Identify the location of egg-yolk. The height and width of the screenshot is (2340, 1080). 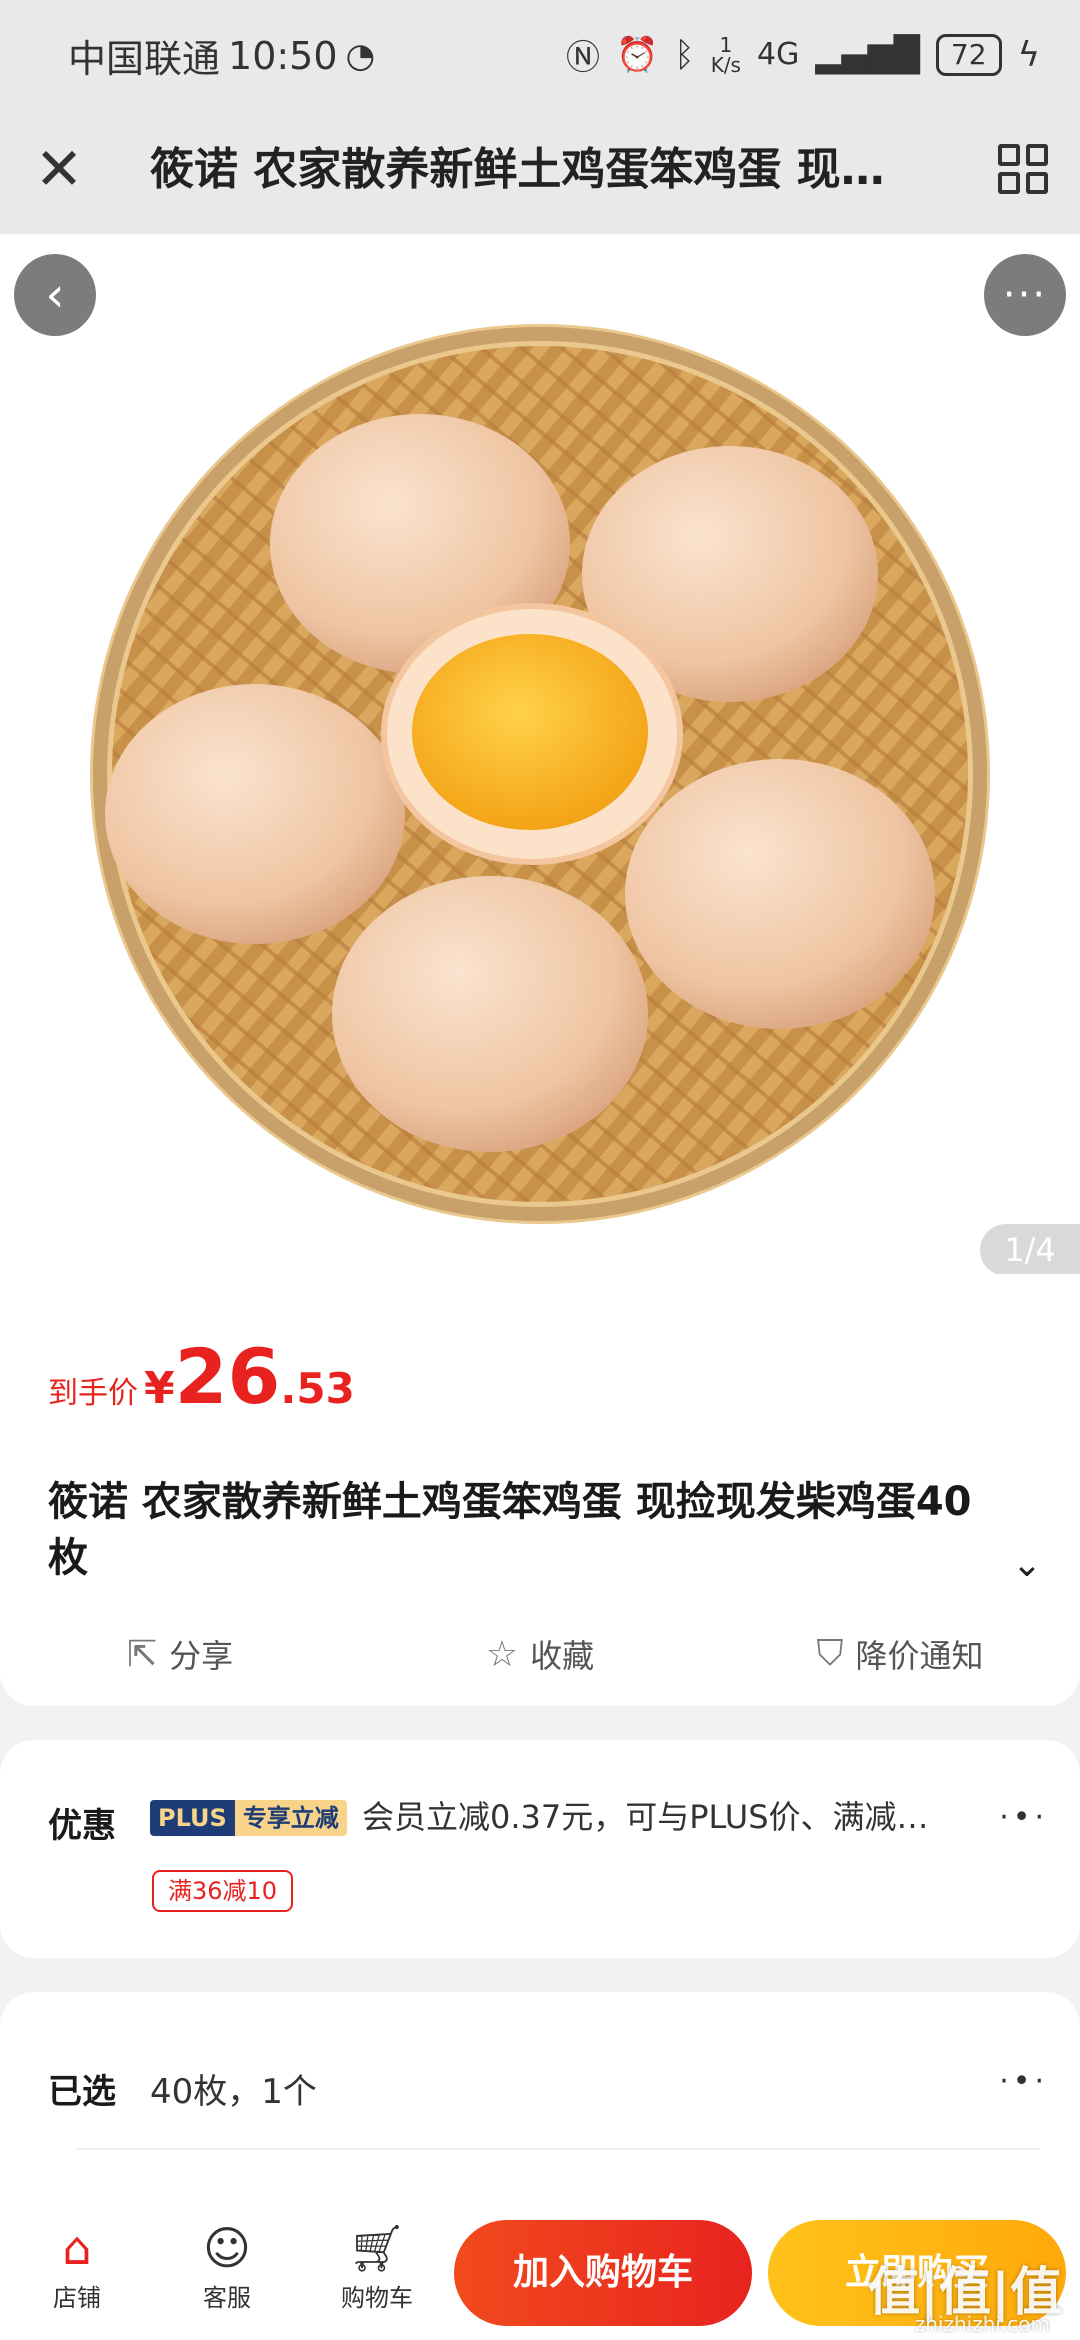
(530, 732).